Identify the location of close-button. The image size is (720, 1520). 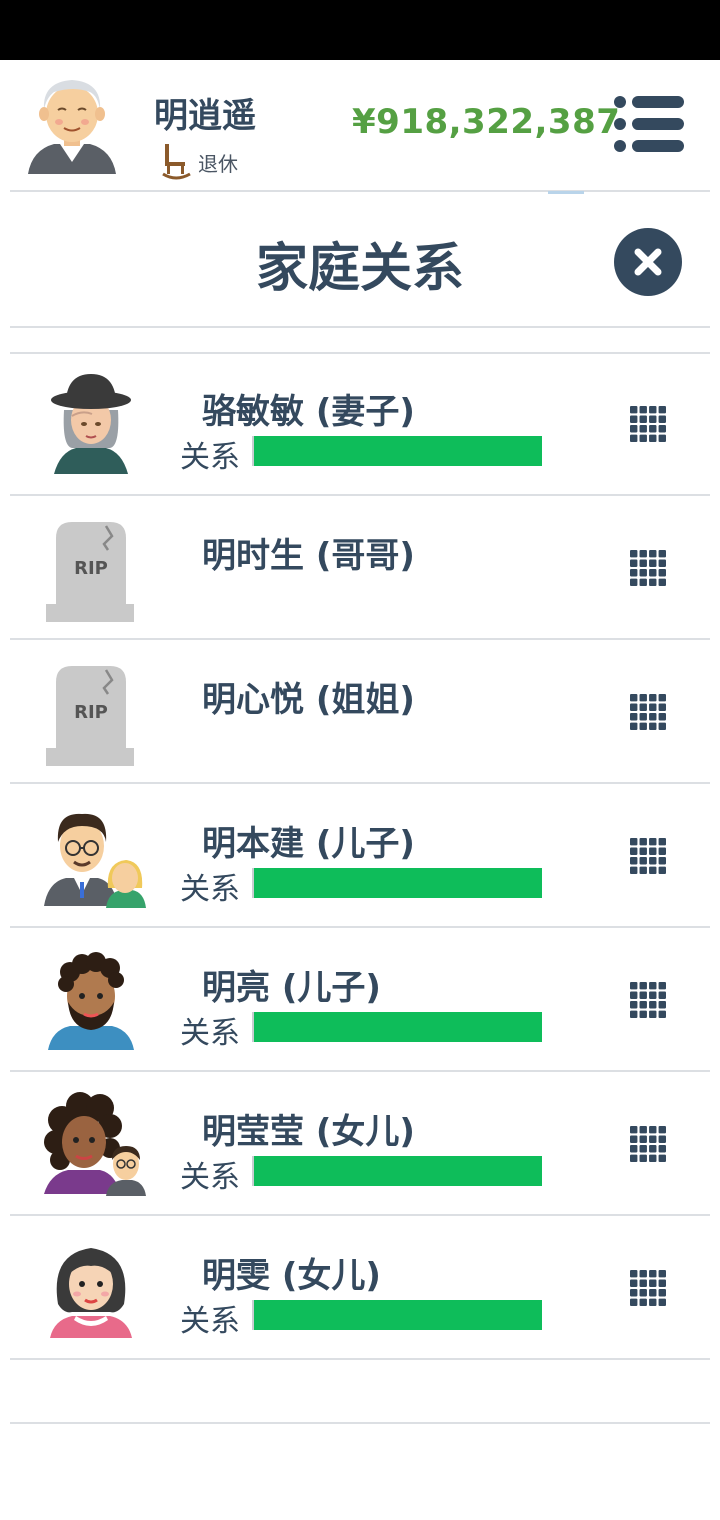
(648, 262).